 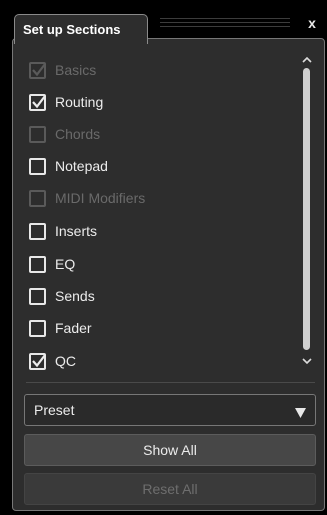 I want to click on basics-checkbox, so click(x=37, y=70).